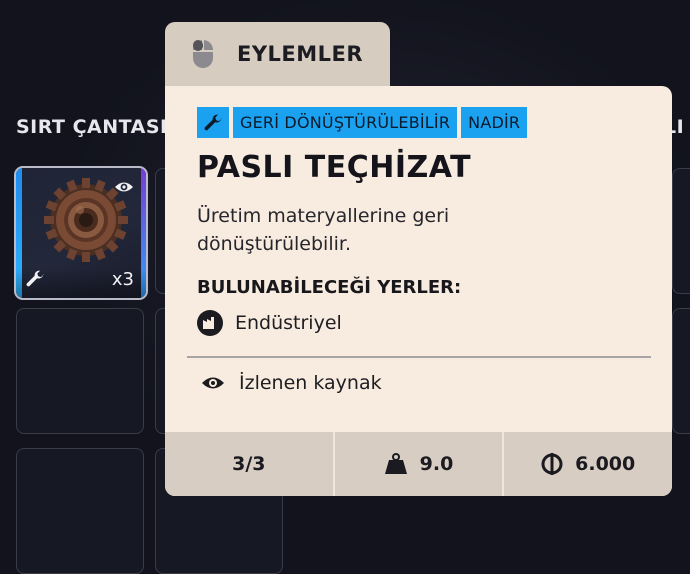  What do you see at coordinates (419, 357) in the screenshot?
I see `divider` at bounding box center [419, 357].